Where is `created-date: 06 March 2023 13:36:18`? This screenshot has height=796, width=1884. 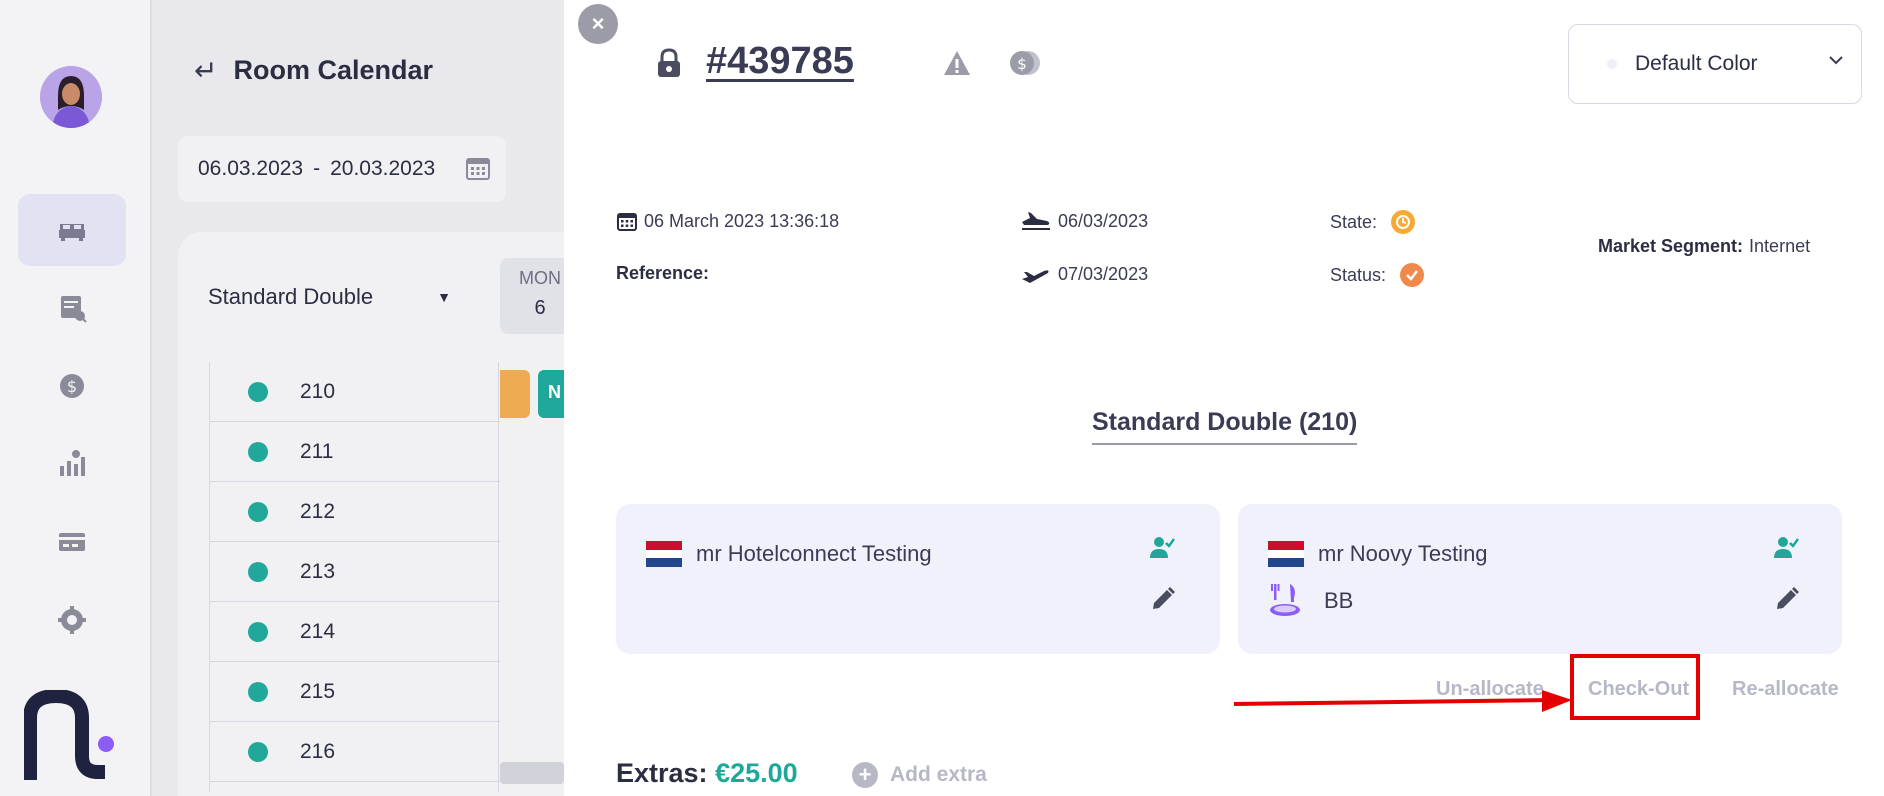
created-date: 06 March 2023 13:36:18 is located at coordinates (727, 221).